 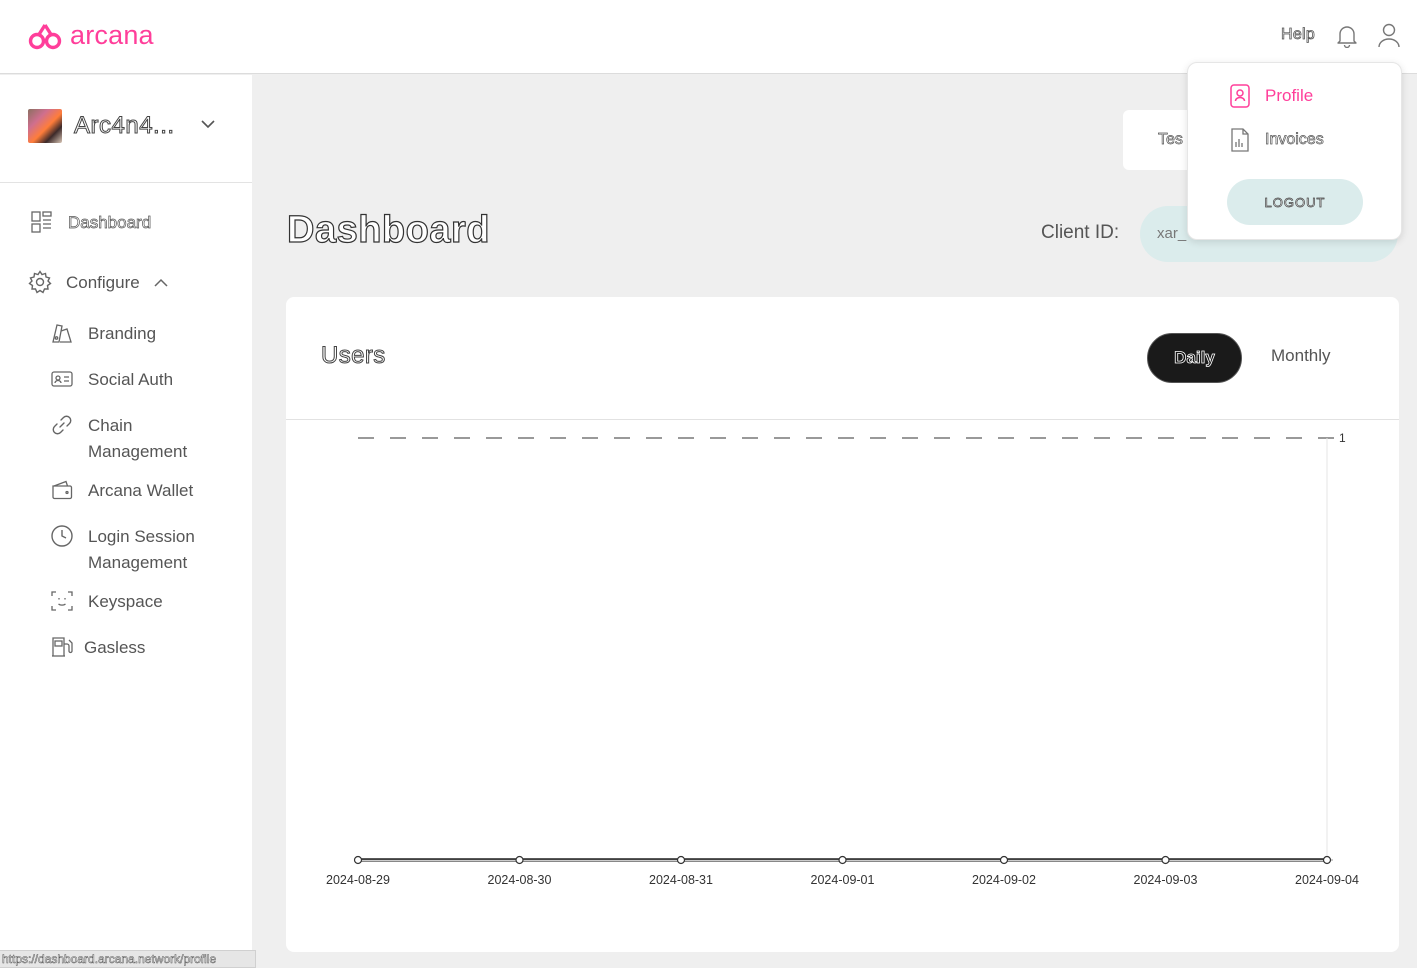 I want to click on arcana-logo: arcana, so click(x=91, y=35).